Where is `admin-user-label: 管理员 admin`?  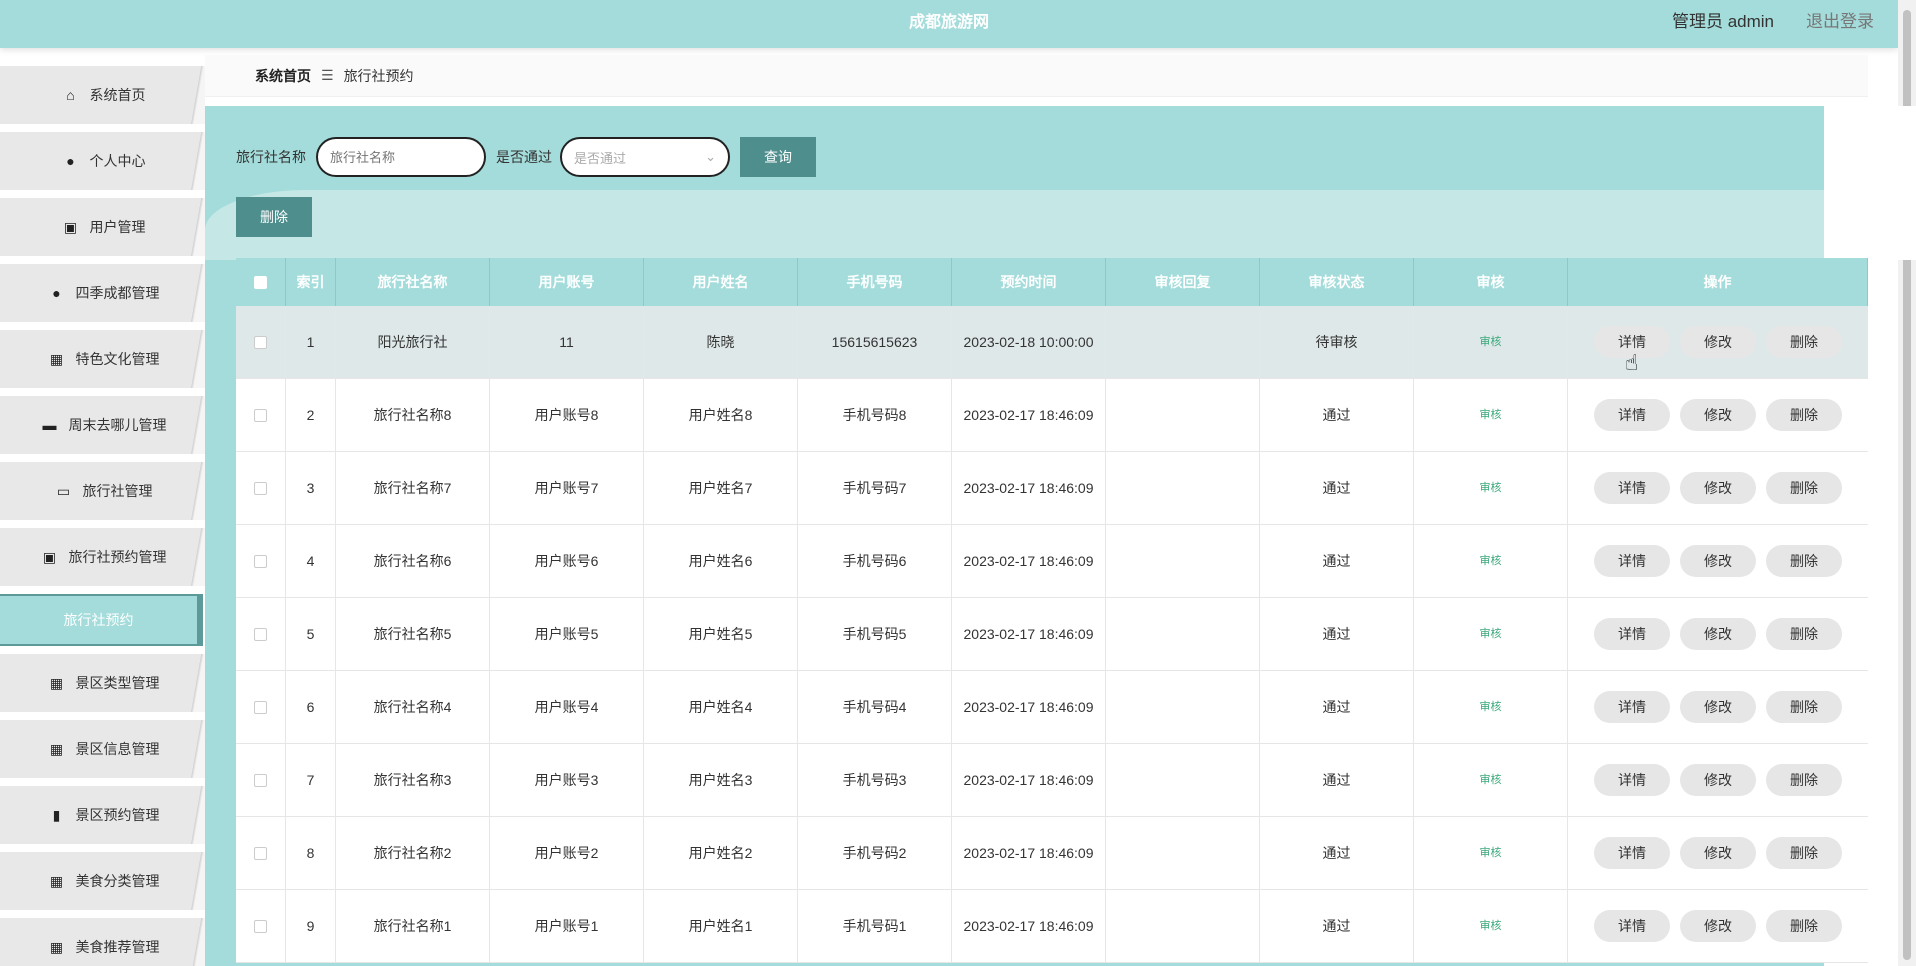
admin-user-label: 管理员 admin is located at coordinates (1722, 21).